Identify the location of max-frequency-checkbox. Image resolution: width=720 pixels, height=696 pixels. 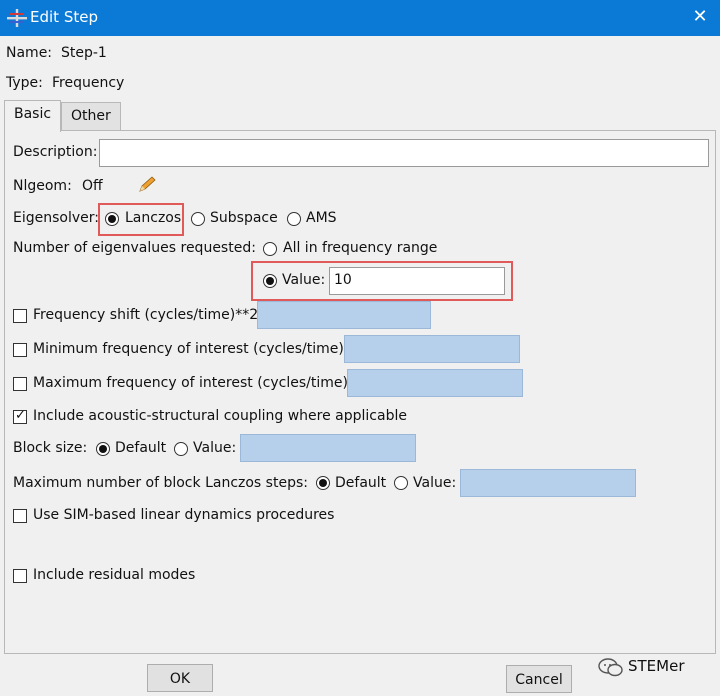
(20, 384).